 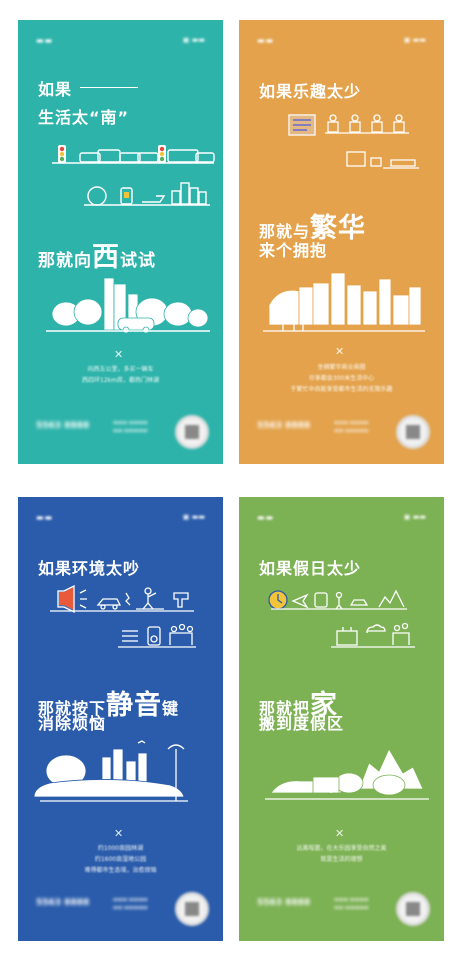 I want to click on office-boredom-illustration, so click(x=353, y=141).